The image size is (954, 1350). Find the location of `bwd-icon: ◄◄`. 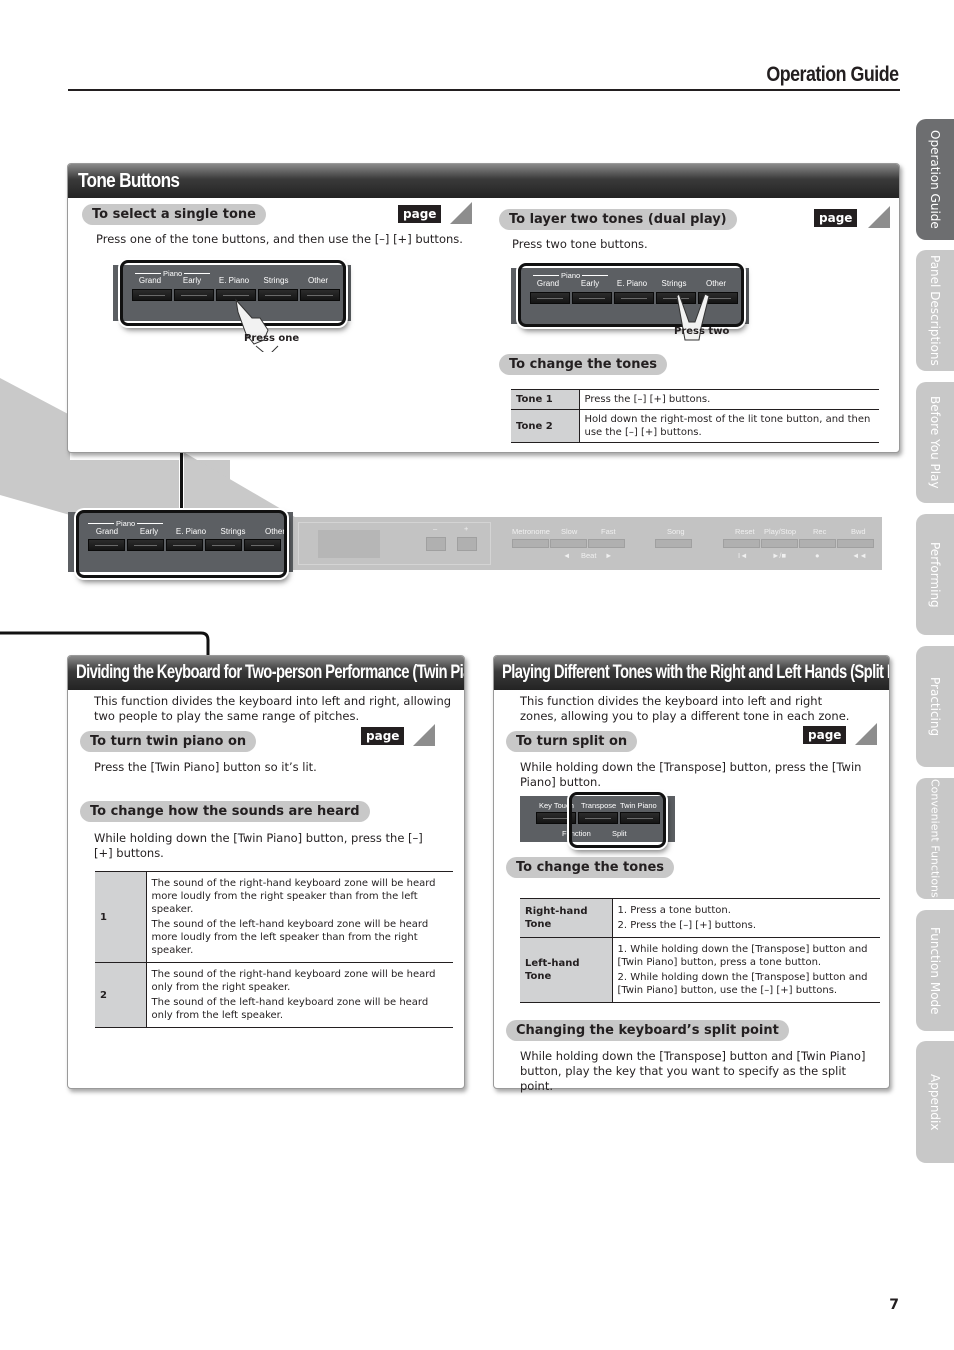

bwd-icon: ◄◄ is located at coordinates (859, 555).